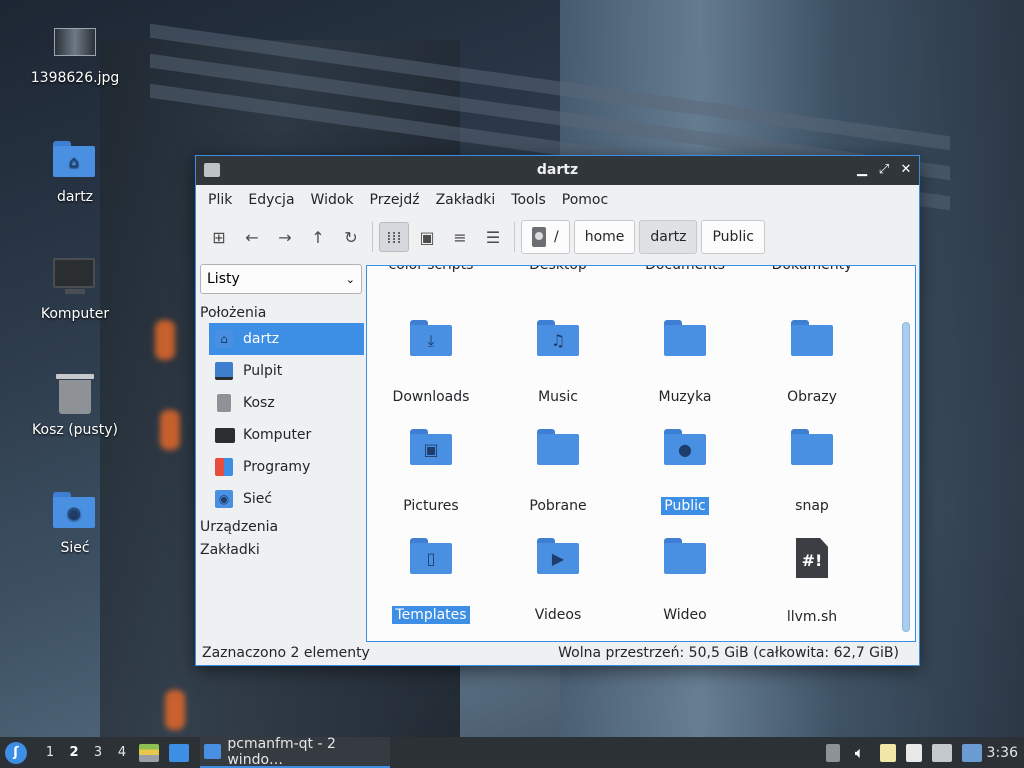 The width and height of the screenshot is (1024, 768). What do you see at coordinates (332, 200) in the screenshot?
I see `menu-widok: Widok` at bounding box center [332, 200].